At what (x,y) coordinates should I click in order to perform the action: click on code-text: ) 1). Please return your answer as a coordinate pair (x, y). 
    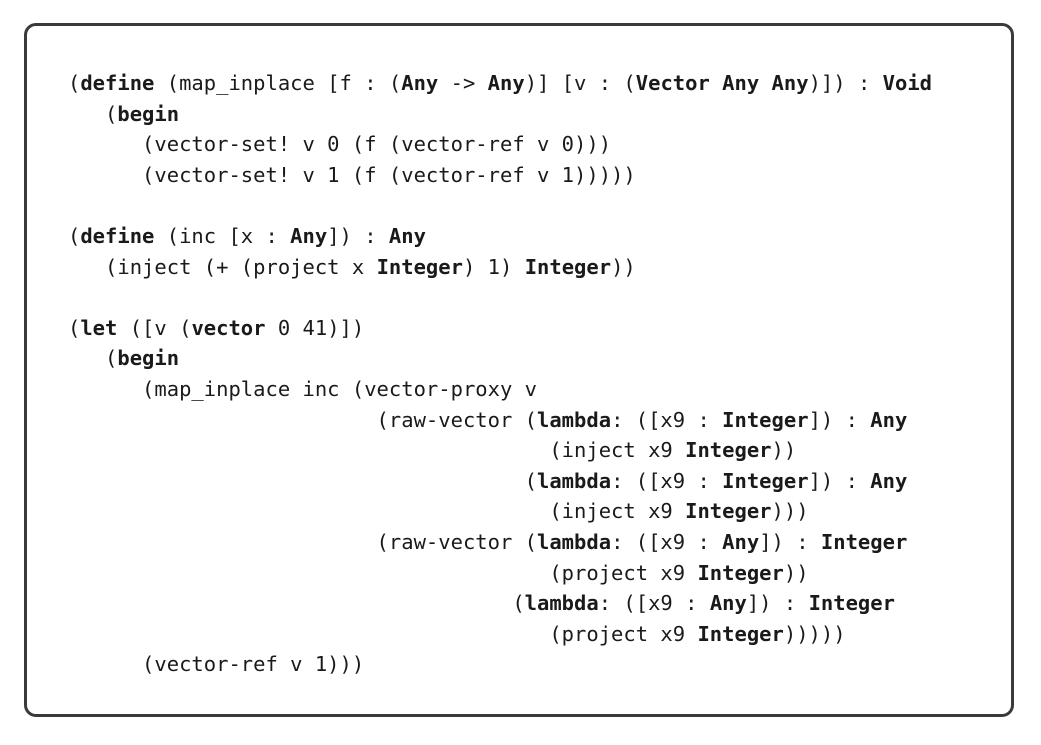
    Looking at the image, I should click on (493, 266).